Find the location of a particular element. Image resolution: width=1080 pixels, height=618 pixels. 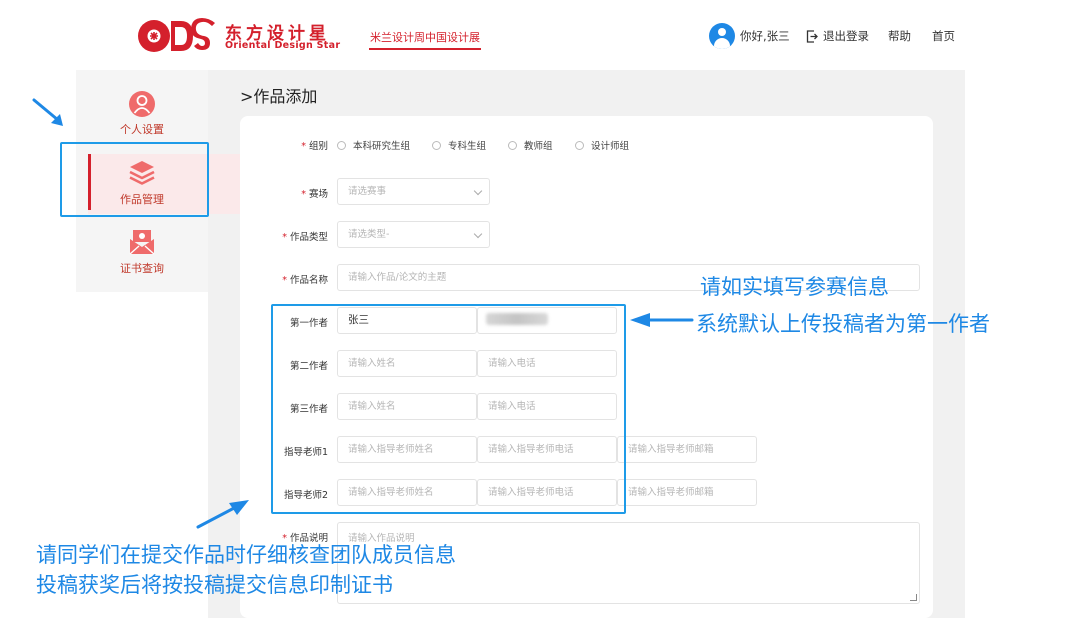

work-name-placeholder: 请输入作品/论文的主题 is located at coordinates (397, 277).